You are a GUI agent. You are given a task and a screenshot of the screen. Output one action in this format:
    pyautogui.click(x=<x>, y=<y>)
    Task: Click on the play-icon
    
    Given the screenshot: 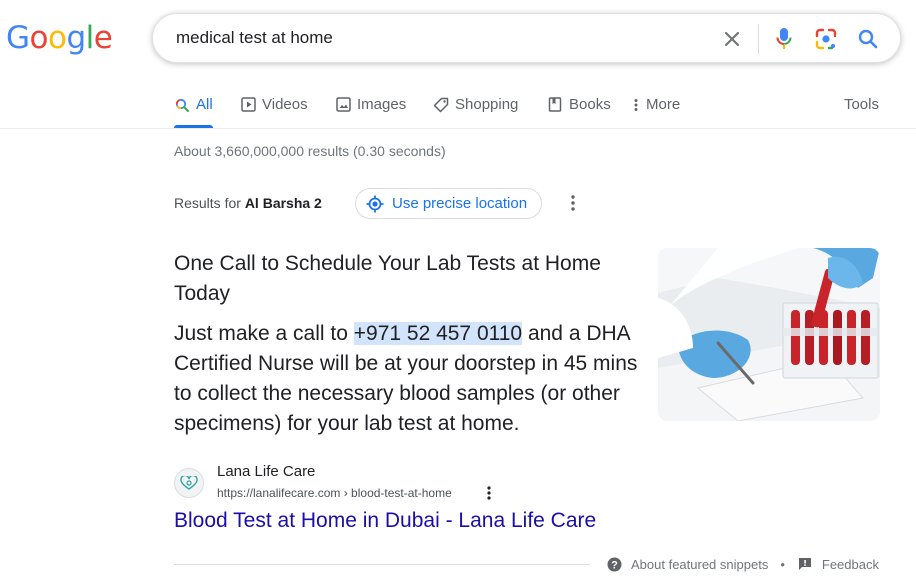 What is the action you would take?
    pyautogui.click(x=248, y=105)
    